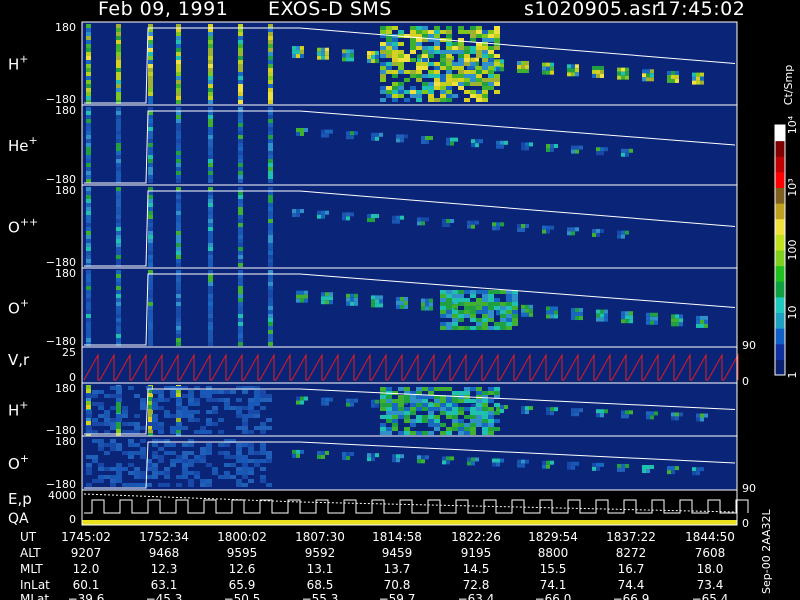 The height and width of the screenshot is (600, 800). Describe the element at coordinates (397, 553) in the screenshot. I see `footer-value: 9459` at that location.